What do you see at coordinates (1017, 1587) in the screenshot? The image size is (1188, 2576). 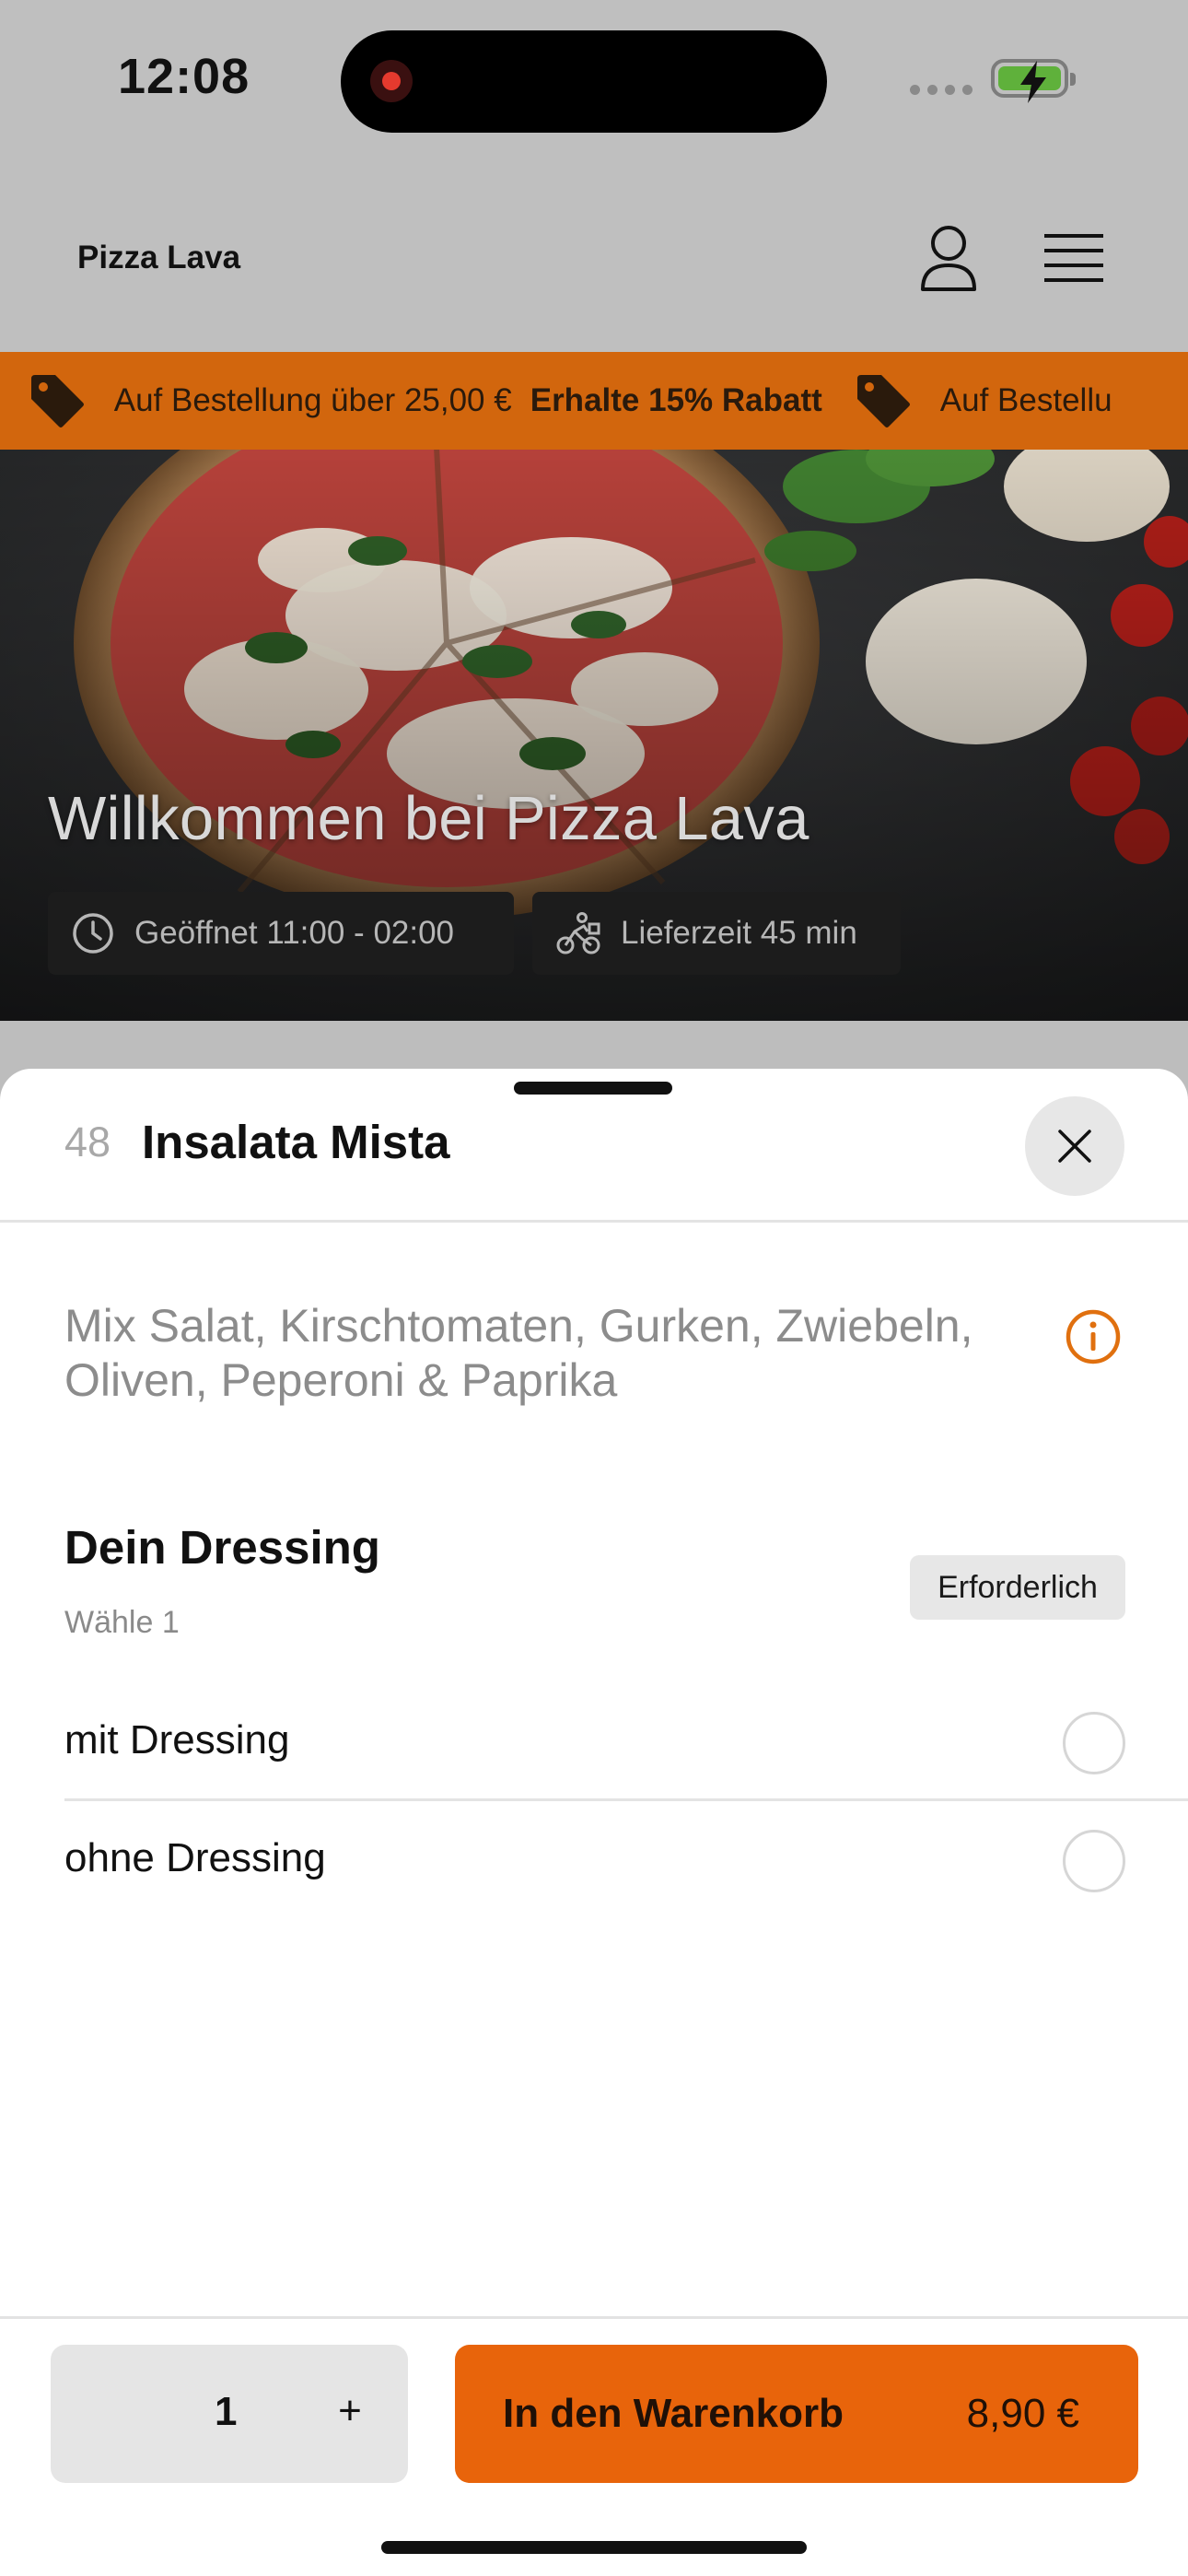 I see `required-badge: Erforderlich` at bounding box center [1017, 1587].